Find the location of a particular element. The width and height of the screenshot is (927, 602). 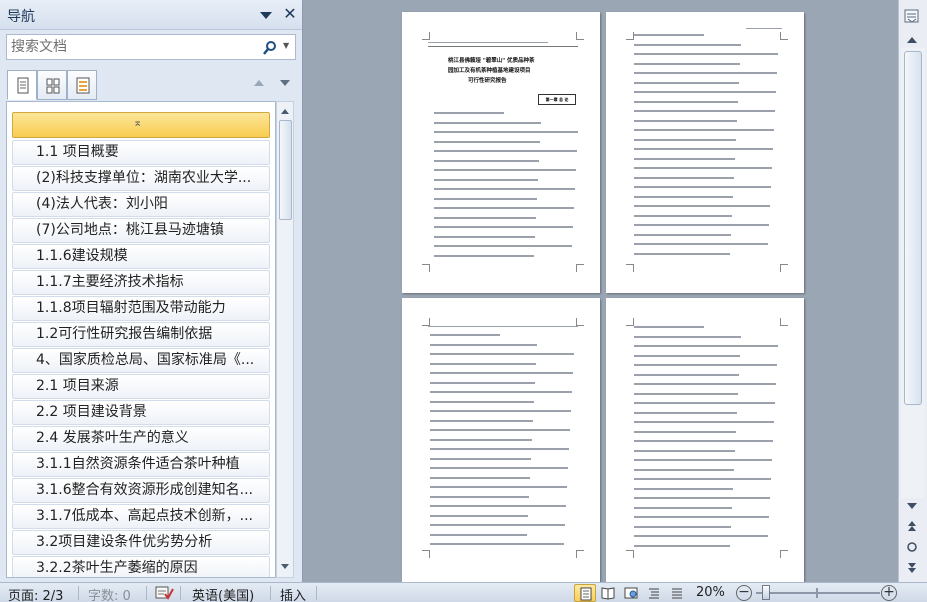

word-count: 字数: 0 is located at coordinates (109, 593).